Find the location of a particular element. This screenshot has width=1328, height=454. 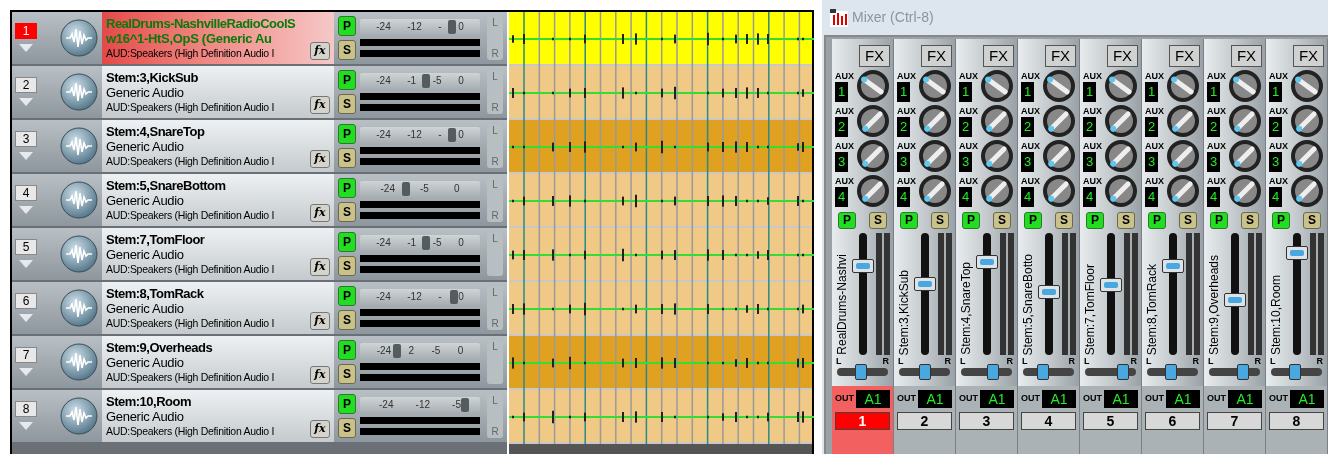

track-name: Stem:4,SnareTop is located at coordinates (156, 131).